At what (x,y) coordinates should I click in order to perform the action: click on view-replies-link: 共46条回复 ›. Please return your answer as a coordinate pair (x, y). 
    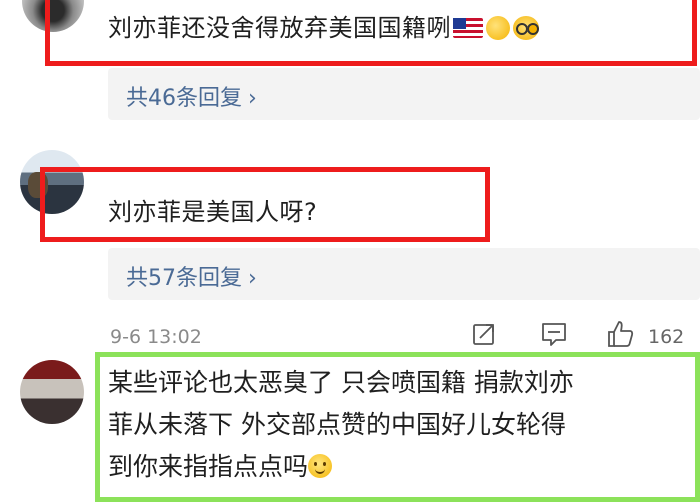
    Looking at the image, I should click on (191, 96).